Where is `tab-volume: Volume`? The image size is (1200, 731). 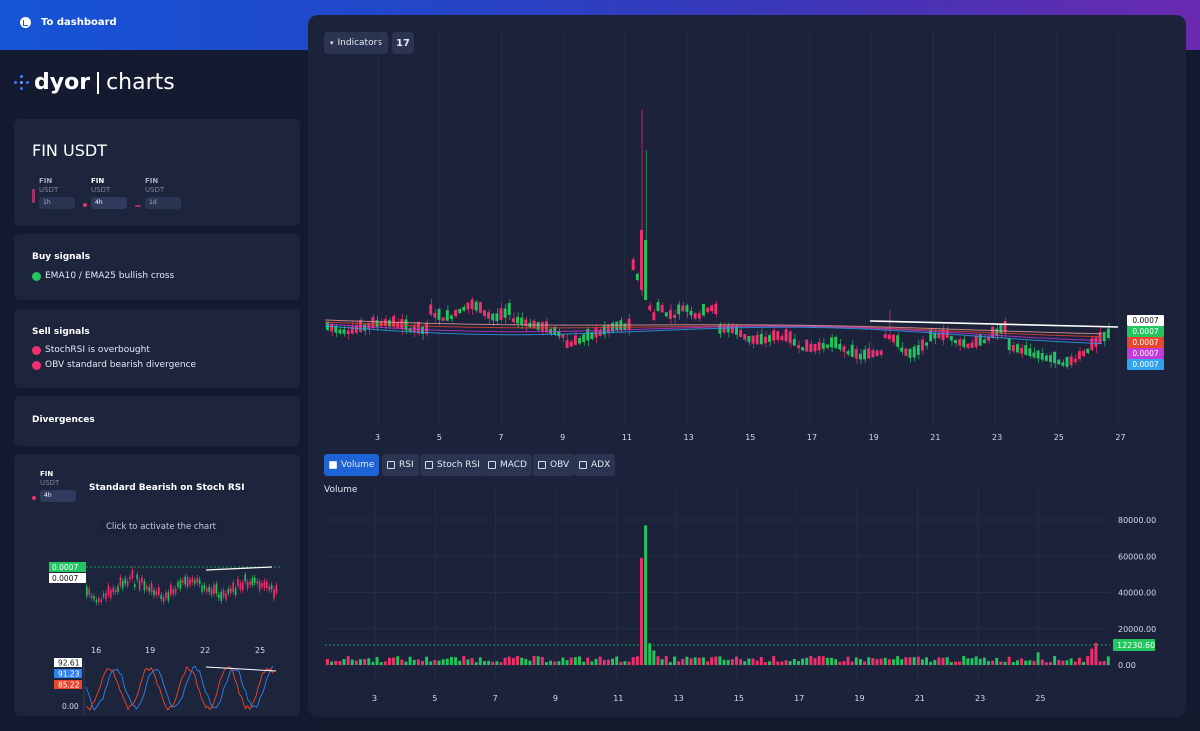 tab-volume: Volume is located at coordinates (352, 465).